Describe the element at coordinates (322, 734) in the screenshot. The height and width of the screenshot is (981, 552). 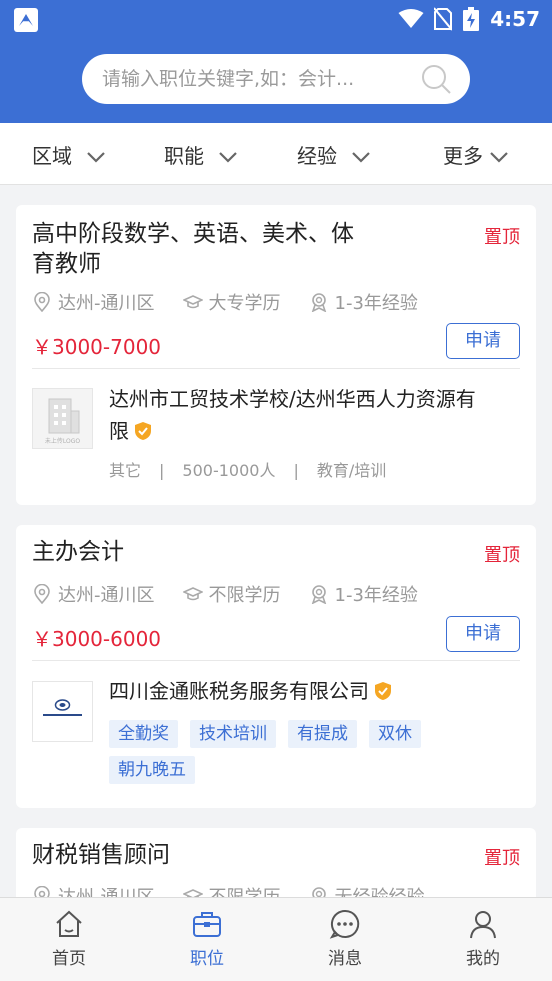
I see `benefit-tag: 有提成` at that location.